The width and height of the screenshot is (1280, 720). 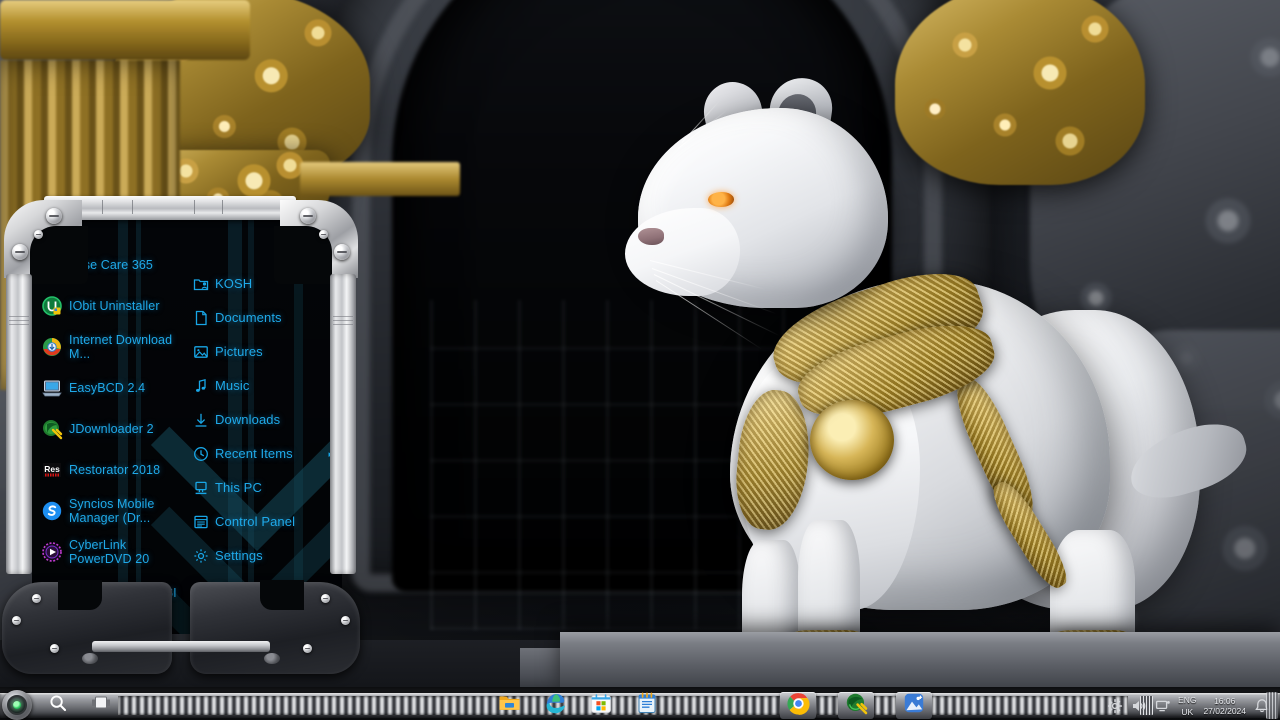 What do you see at coordinates (343, 424) in the screenshot?
I see `start-menu-frame-rail-right` at bounding box center [343, 424].